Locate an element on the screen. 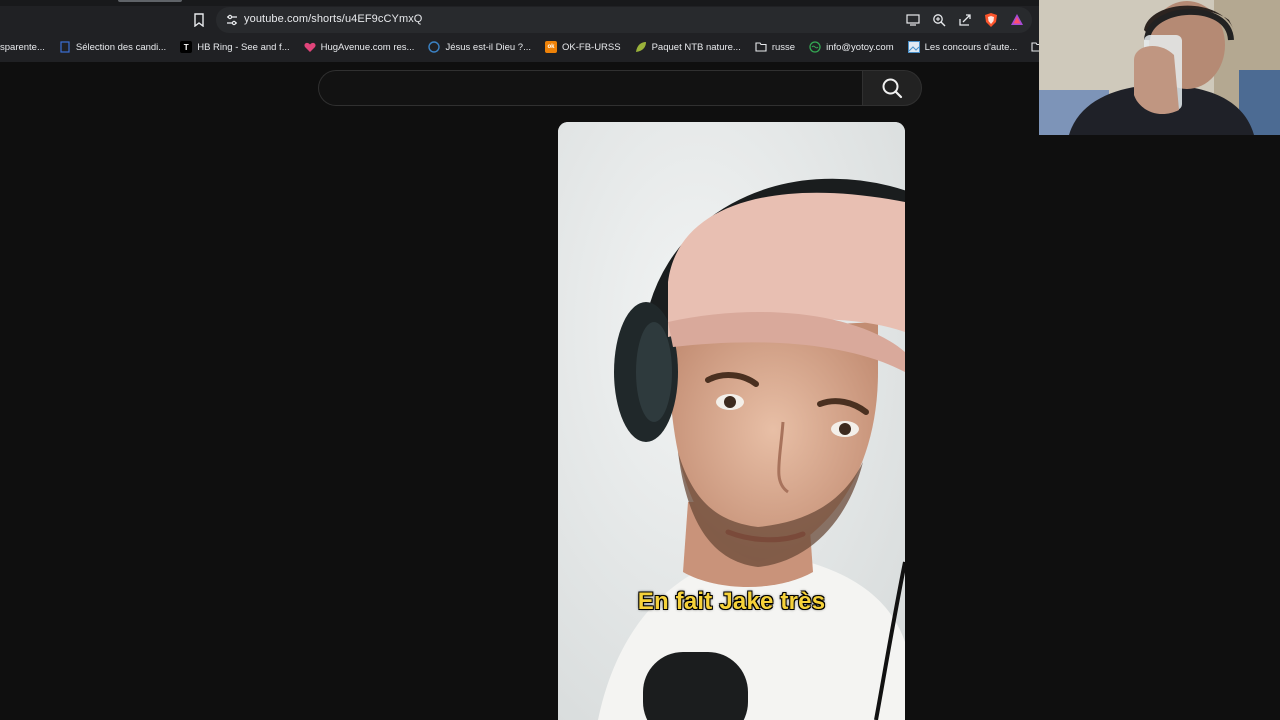  brave-shield-icon is located at coordinates (991, 20).